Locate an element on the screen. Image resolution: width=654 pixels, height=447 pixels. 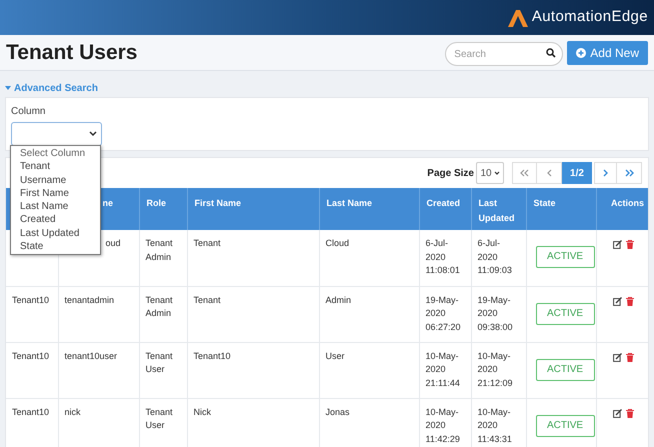
caret-down-icon is located at coordinates (8, 88).